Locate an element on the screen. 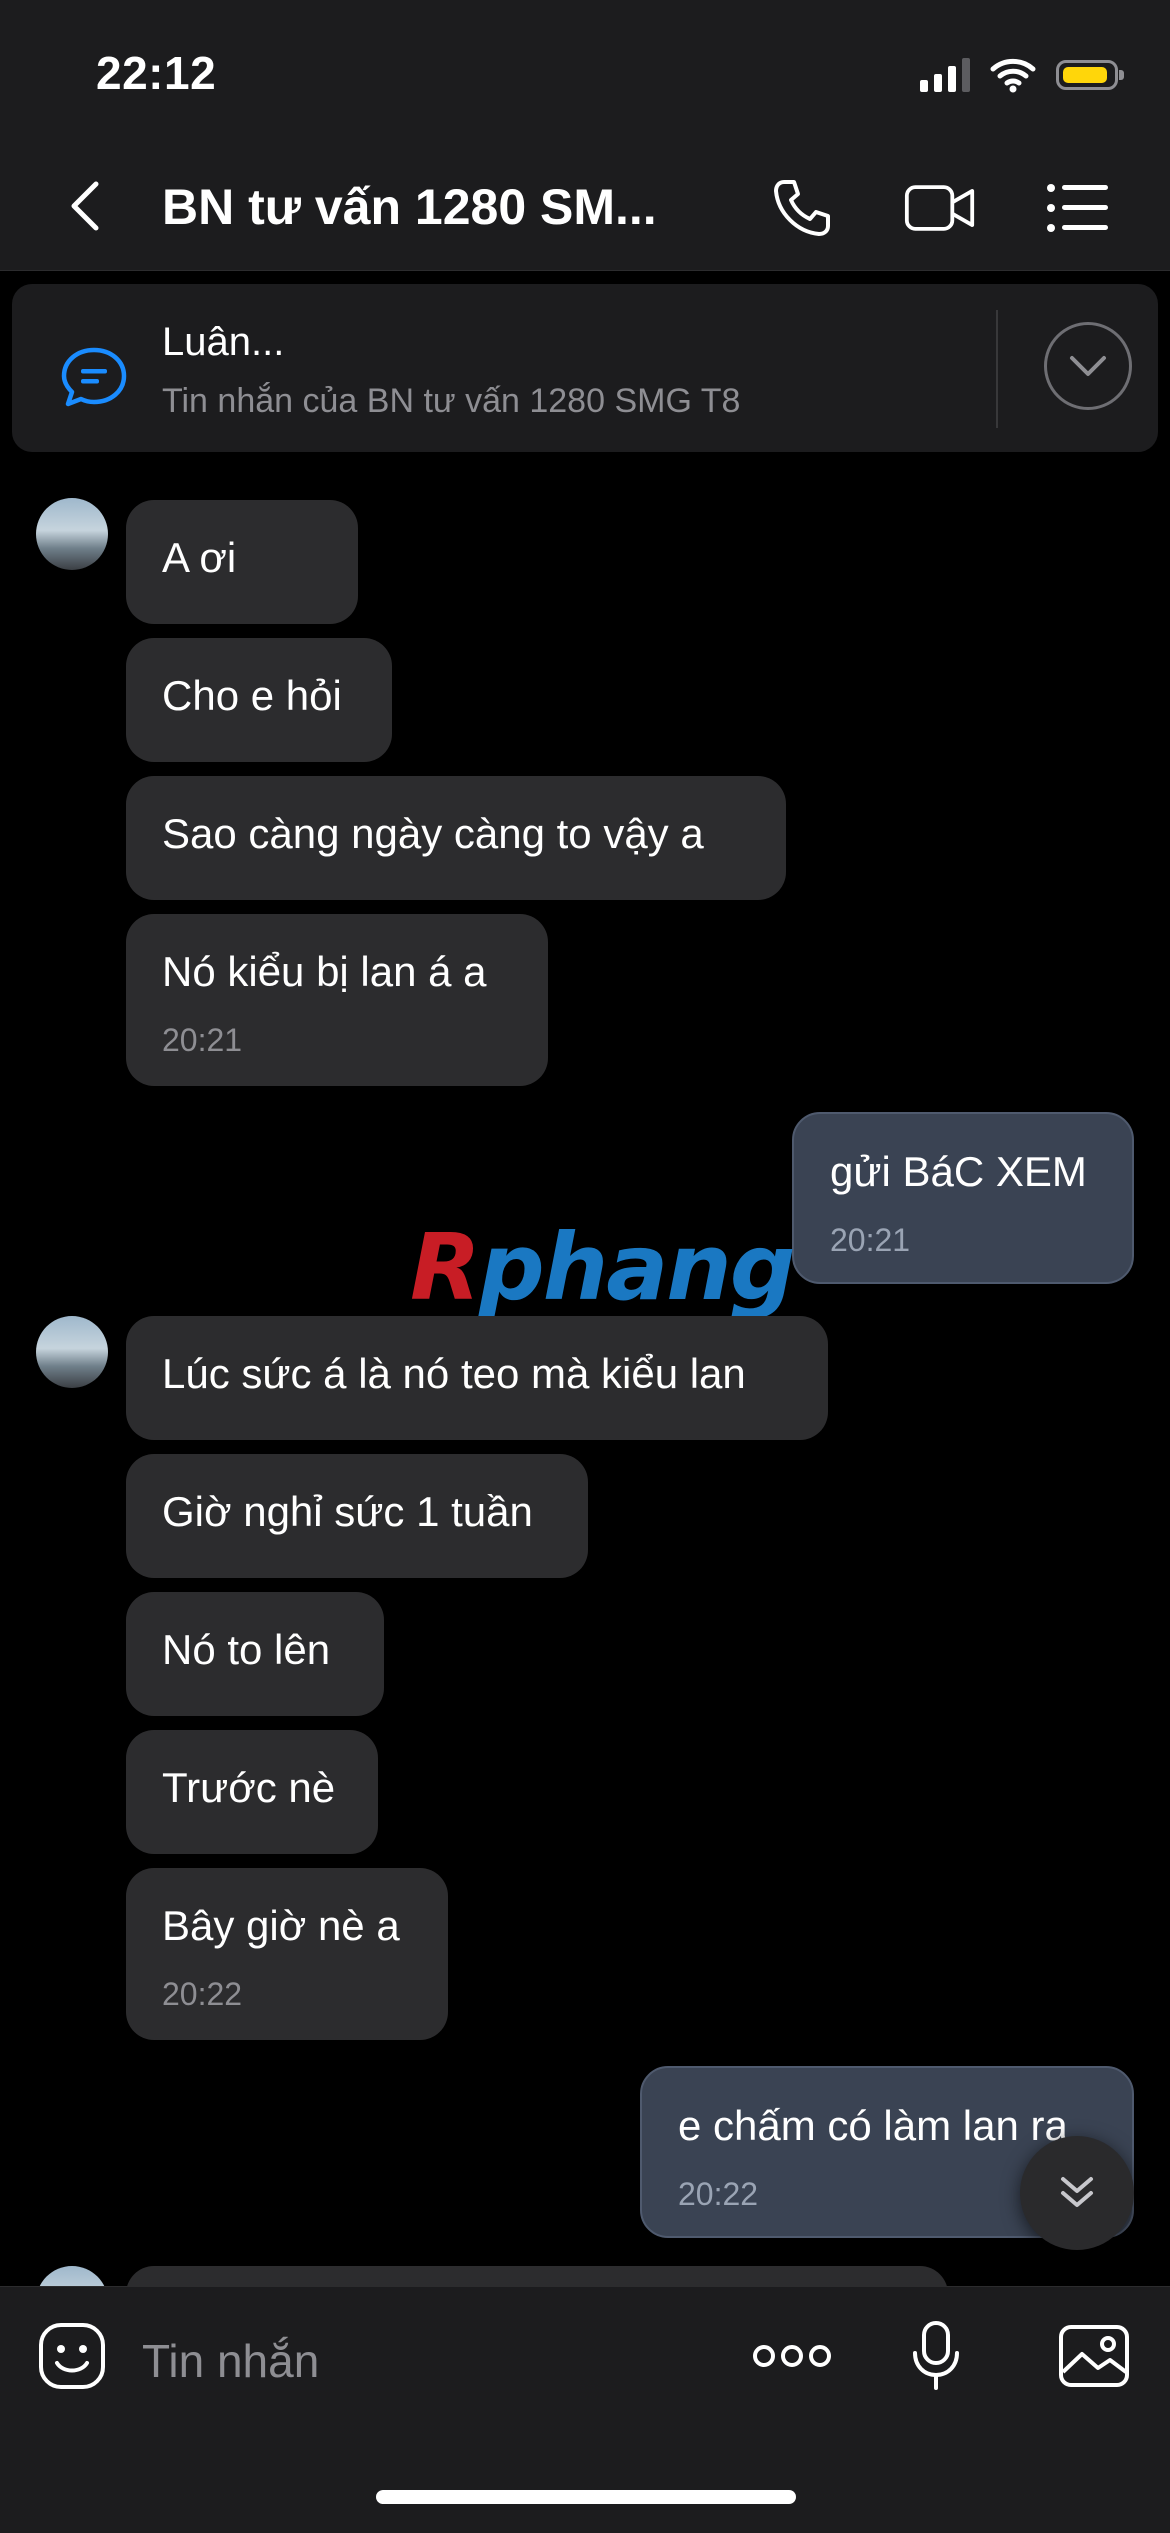  expand-pinned-button is located at coordinates (1088, 366).